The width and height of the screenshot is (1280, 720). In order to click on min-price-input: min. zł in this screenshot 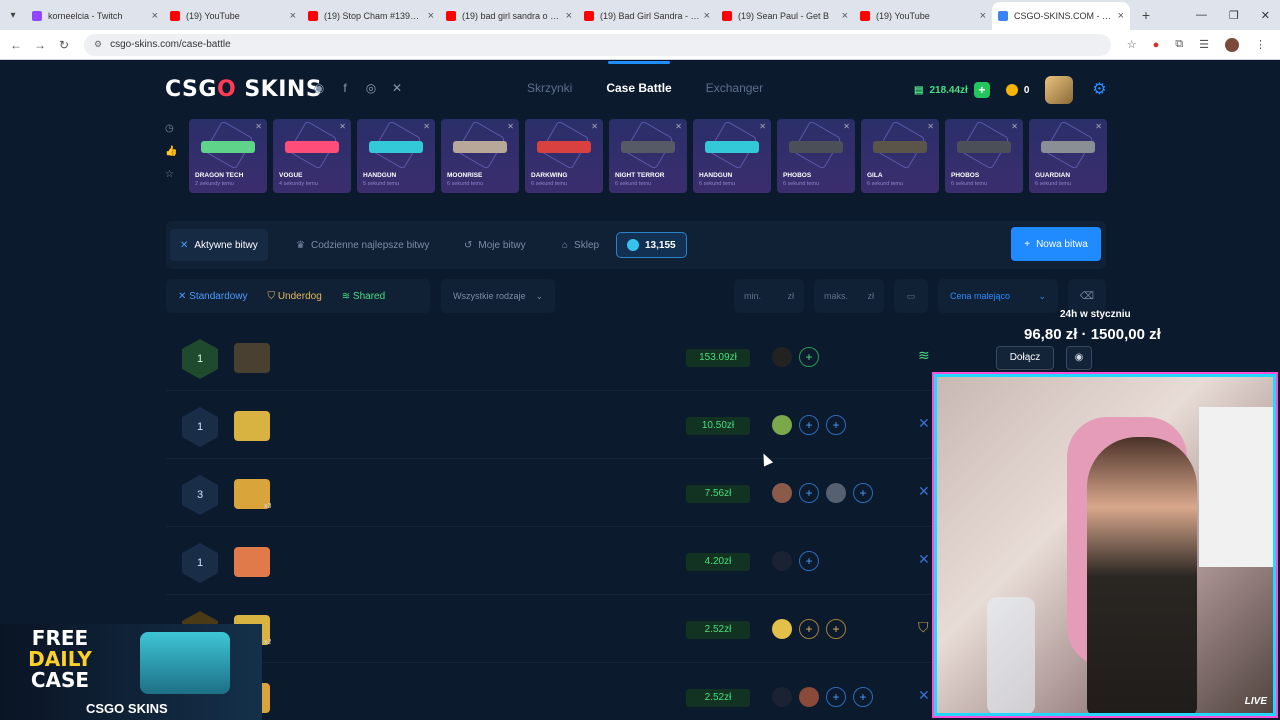, I will do `click(769, 296)`.